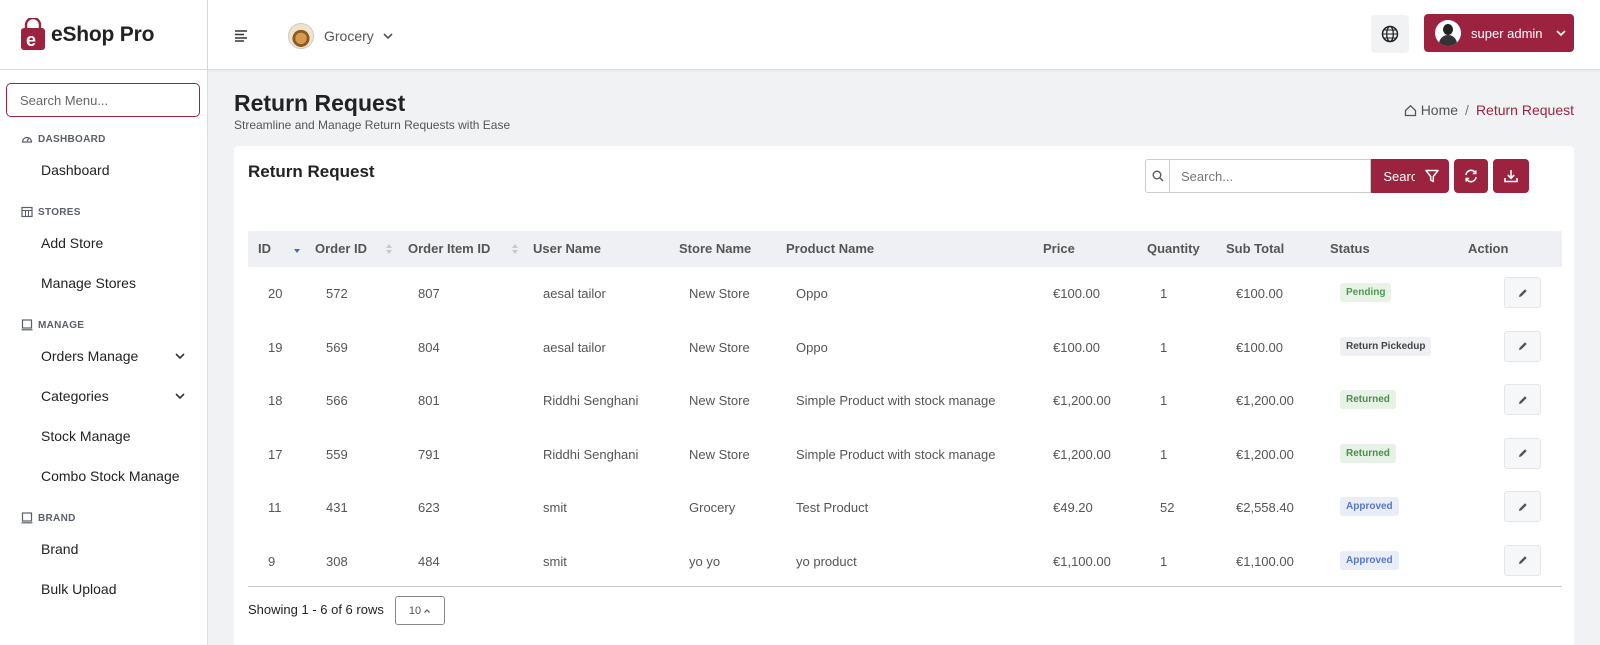 The image size is (1600, 645). I want to click on svg-text: e, so click(31, 40).